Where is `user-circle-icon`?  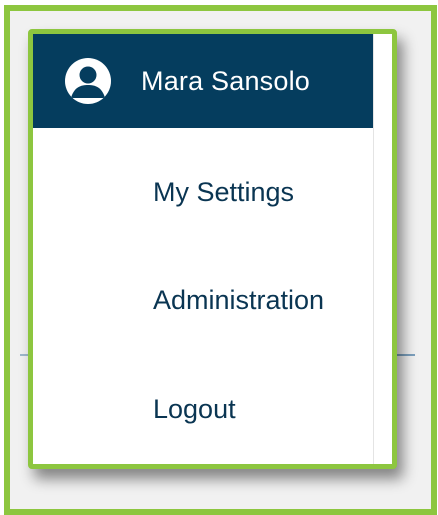
user-circle-icon is located at coordinates (88, 81).